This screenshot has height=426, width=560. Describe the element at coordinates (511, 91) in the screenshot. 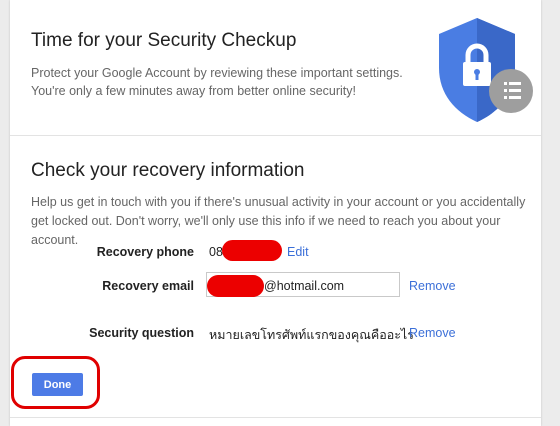

I see `list-icon` at that location.